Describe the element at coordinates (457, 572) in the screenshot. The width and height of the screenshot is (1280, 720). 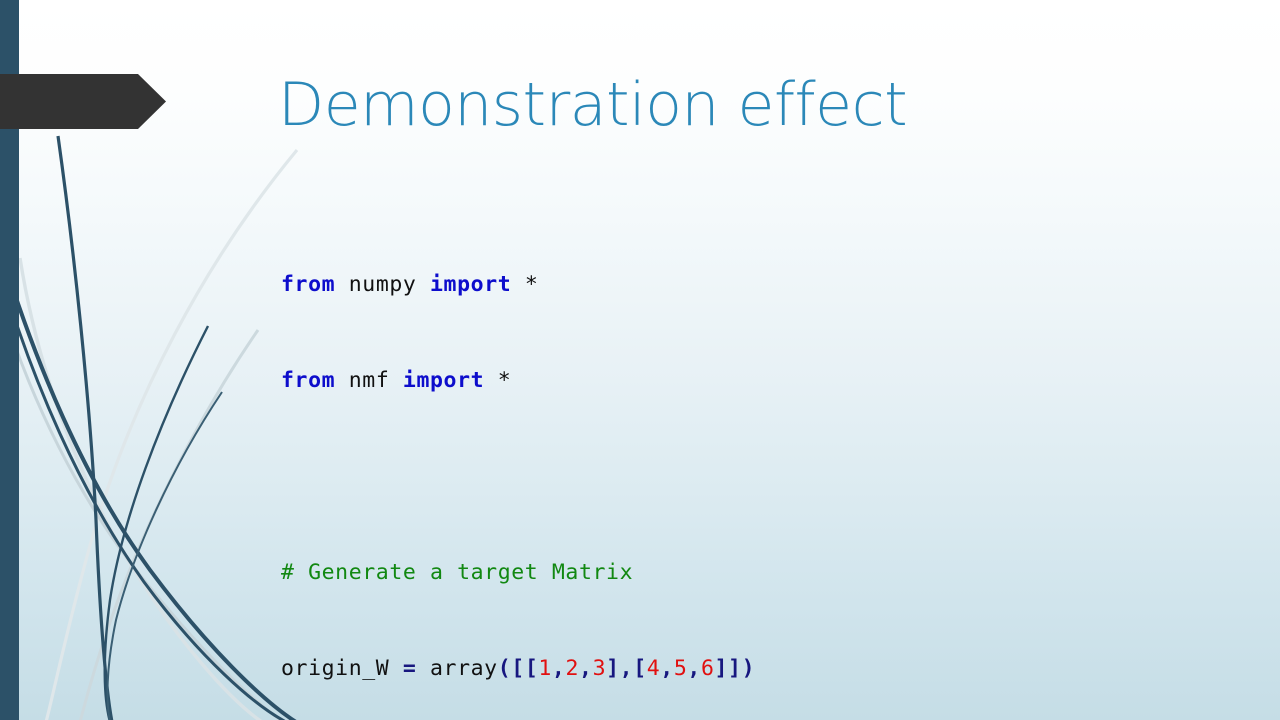
I see `code-line: # Generate a target Matrix` at that location.